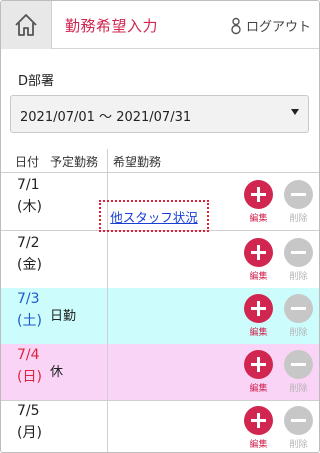  Describe the element at coordinates (29, 433) in the screenshot. I see `row-day-of-week: (月)` at that location.